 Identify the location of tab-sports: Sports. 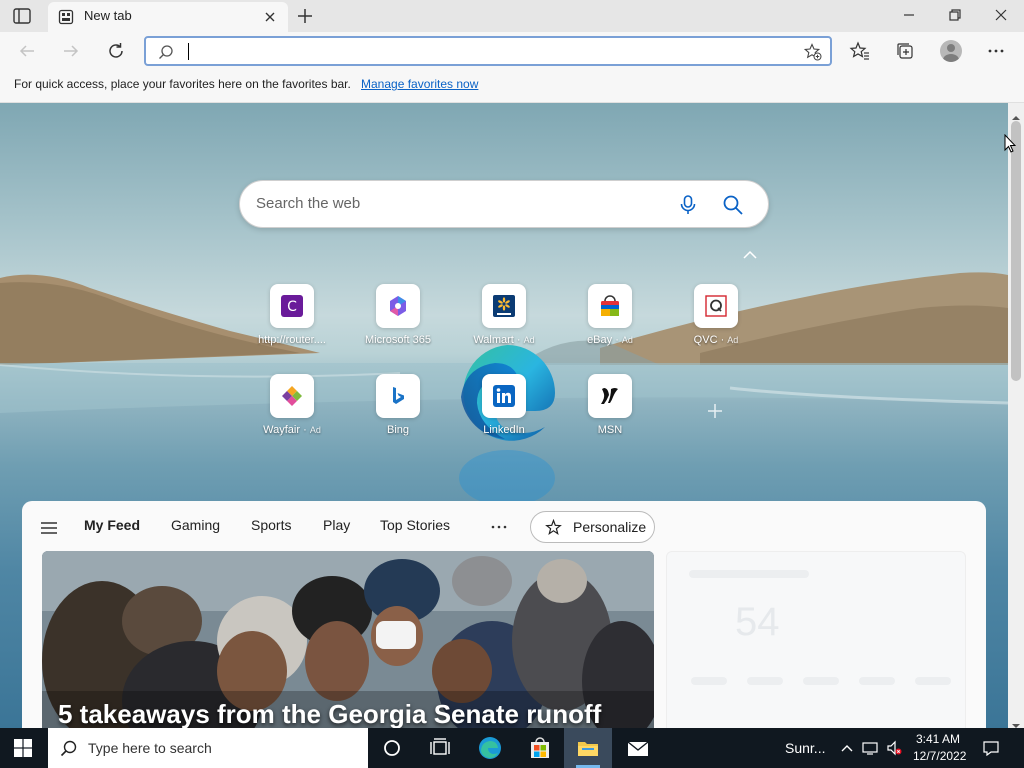
(271, 525).